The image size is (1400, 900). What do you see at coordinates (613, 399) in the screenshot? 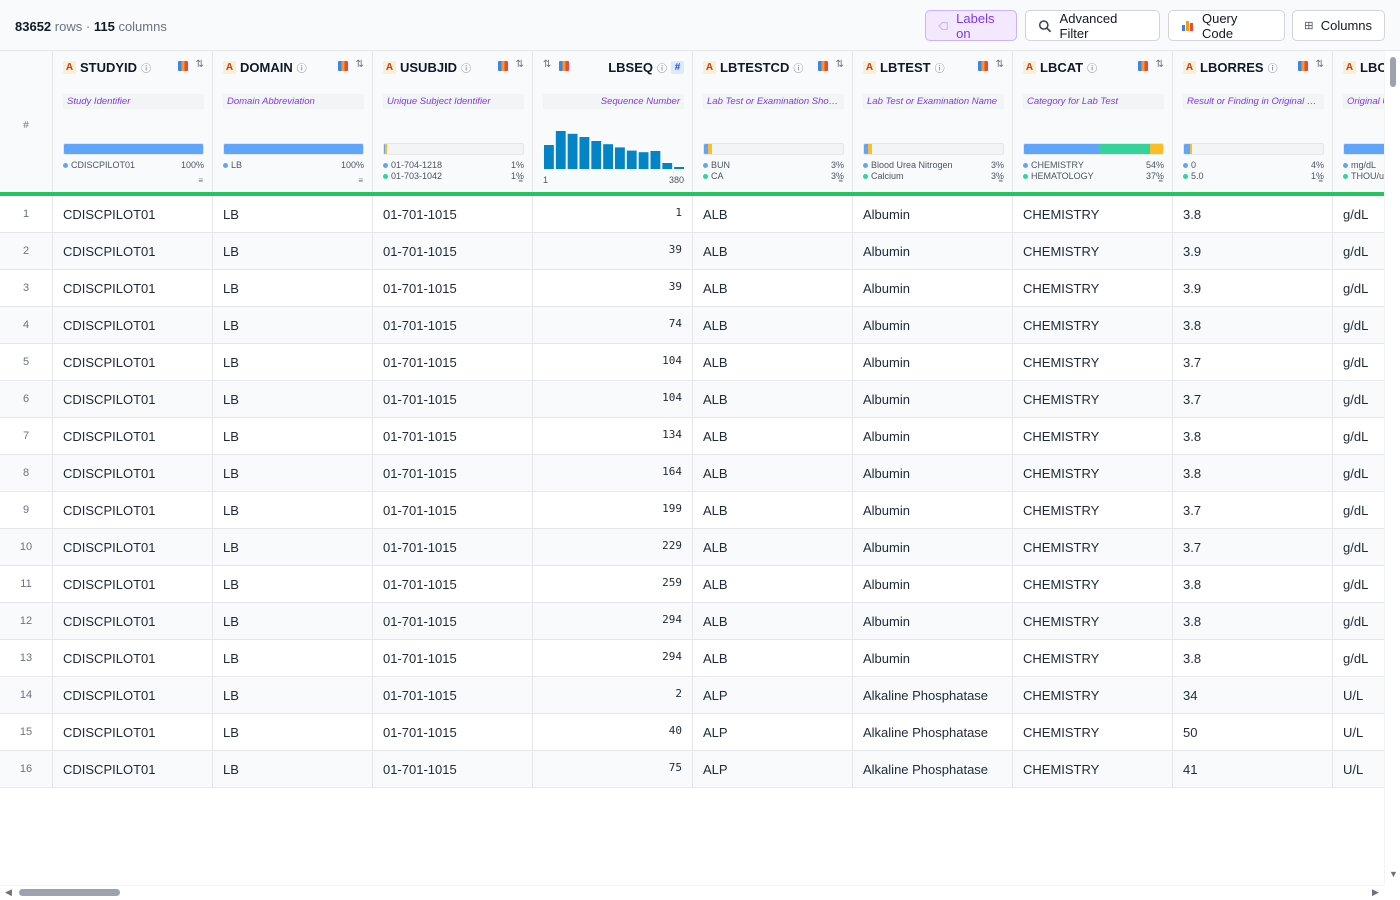
I see `cell-lbseq: 104` at bounding box center [613, 399].